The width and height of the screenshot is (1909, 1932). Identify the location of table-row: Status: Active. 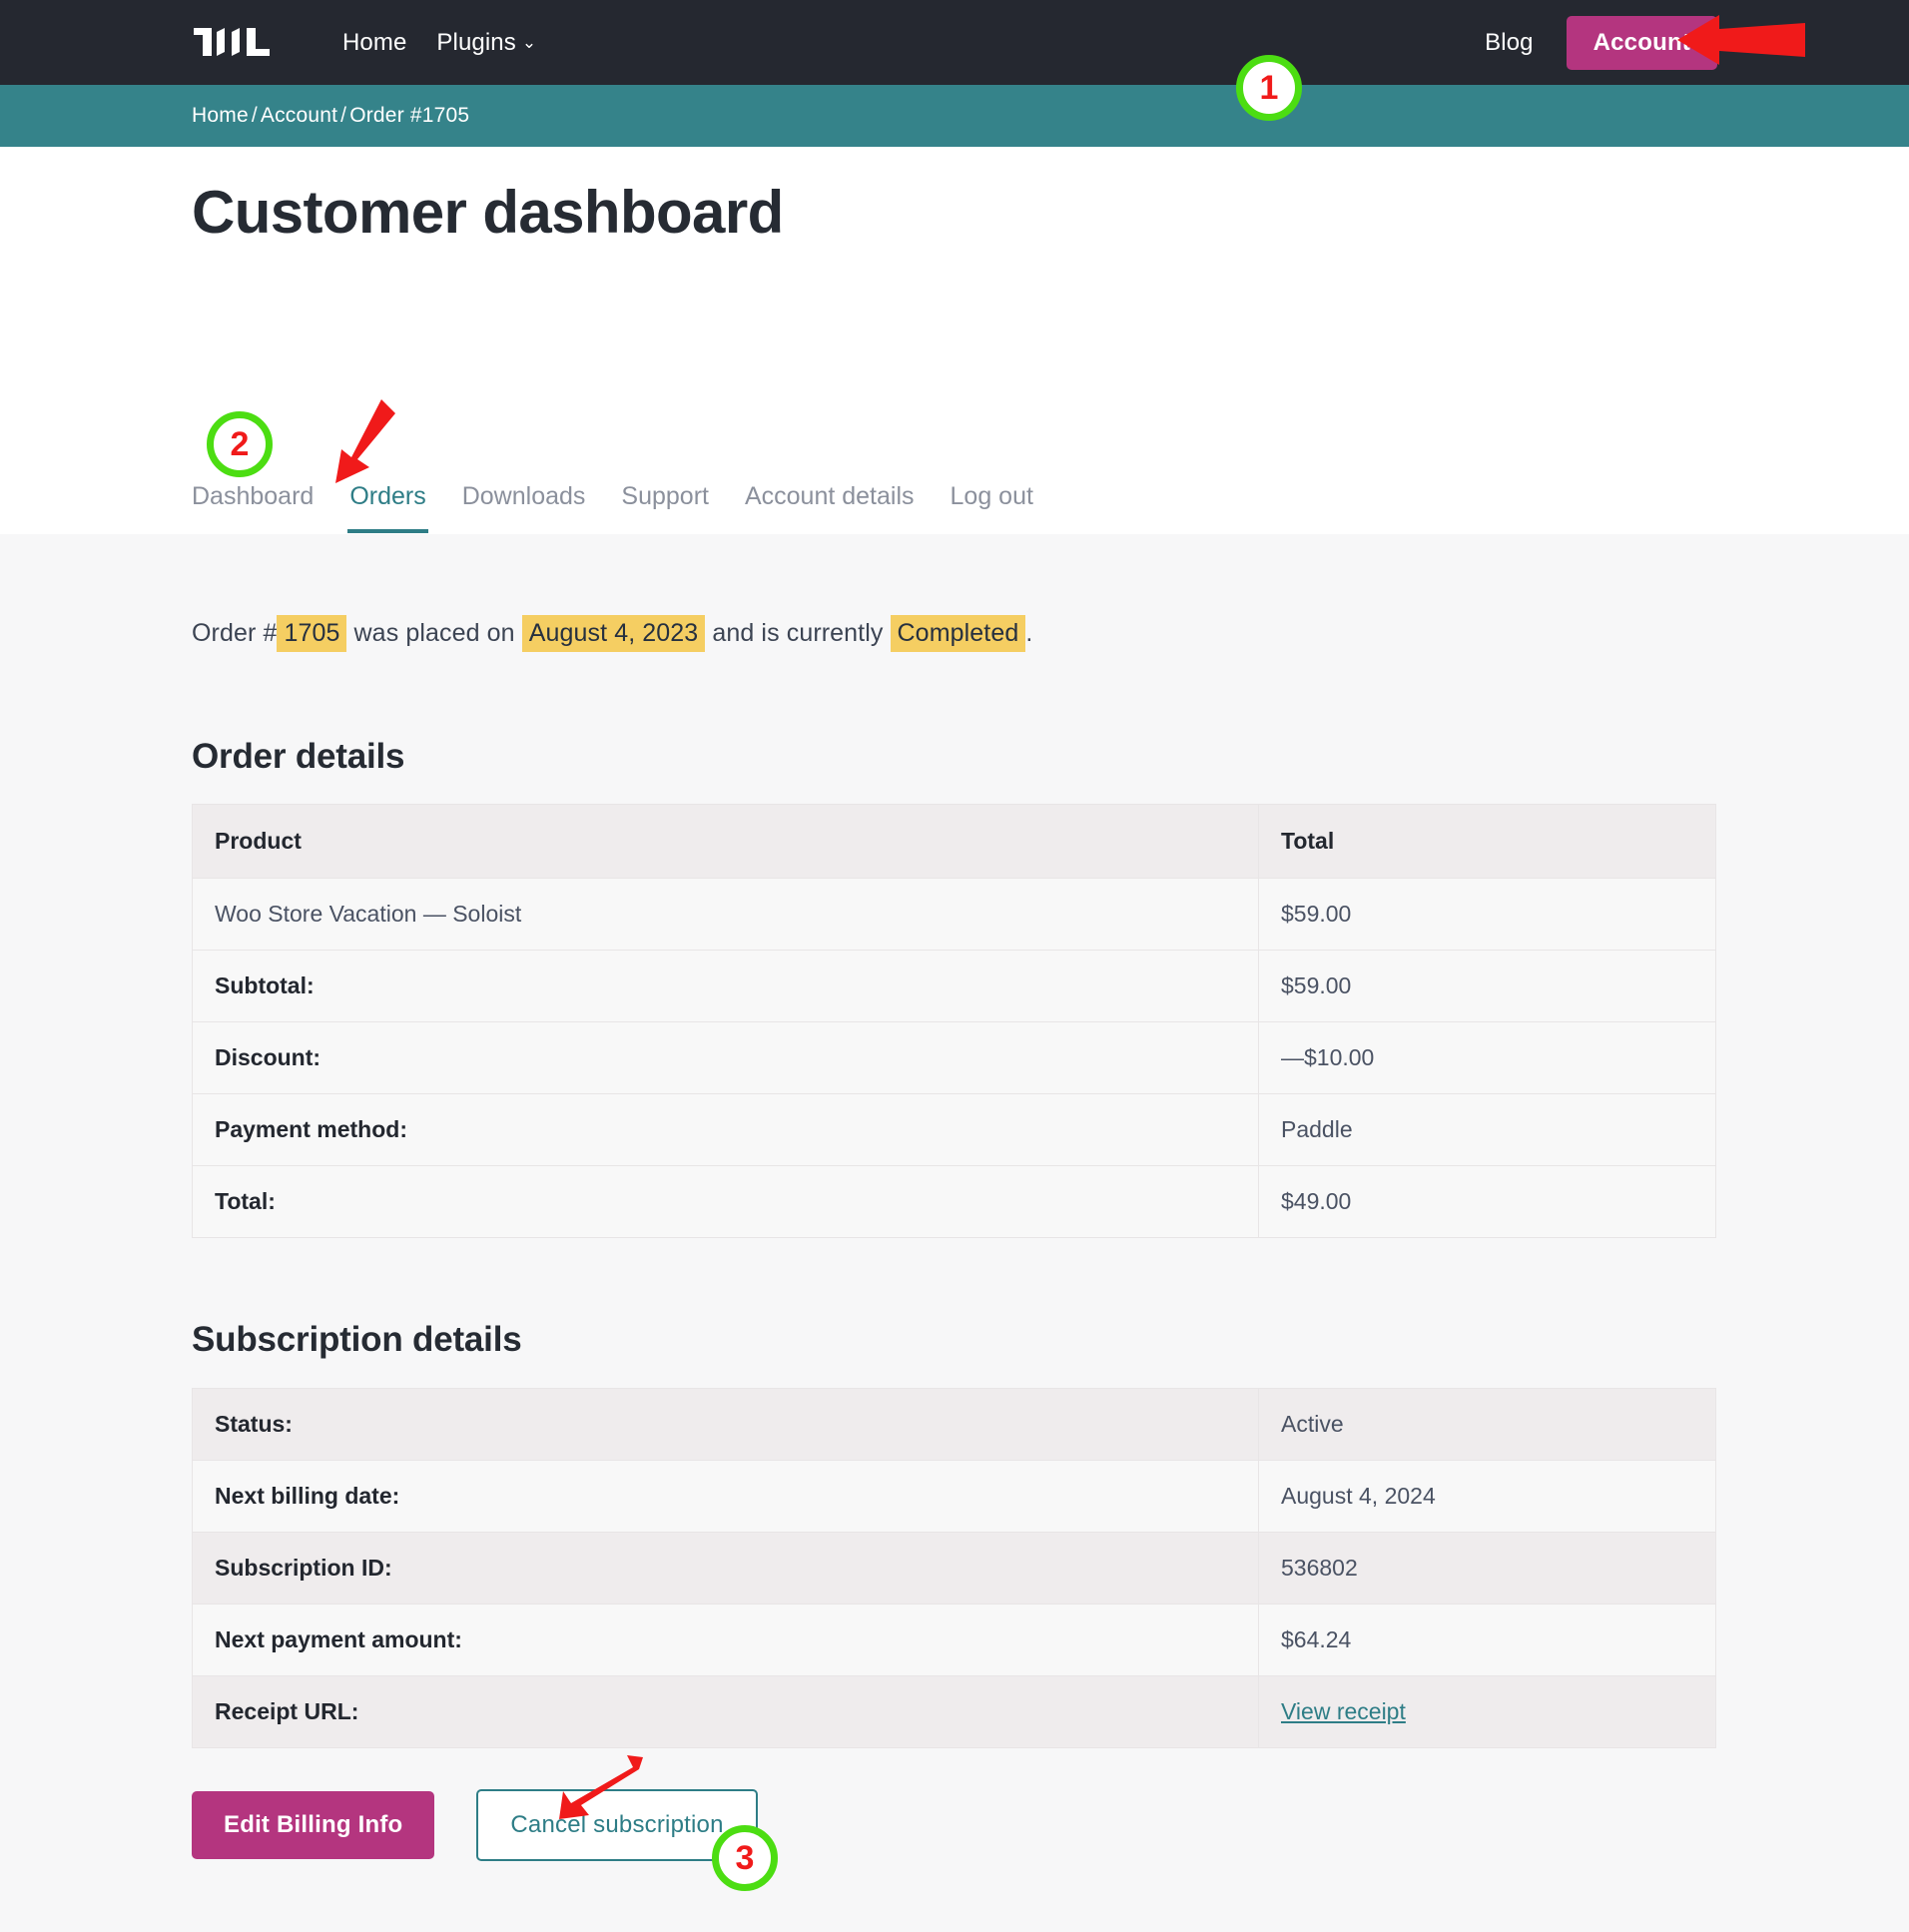
(954, 1424).